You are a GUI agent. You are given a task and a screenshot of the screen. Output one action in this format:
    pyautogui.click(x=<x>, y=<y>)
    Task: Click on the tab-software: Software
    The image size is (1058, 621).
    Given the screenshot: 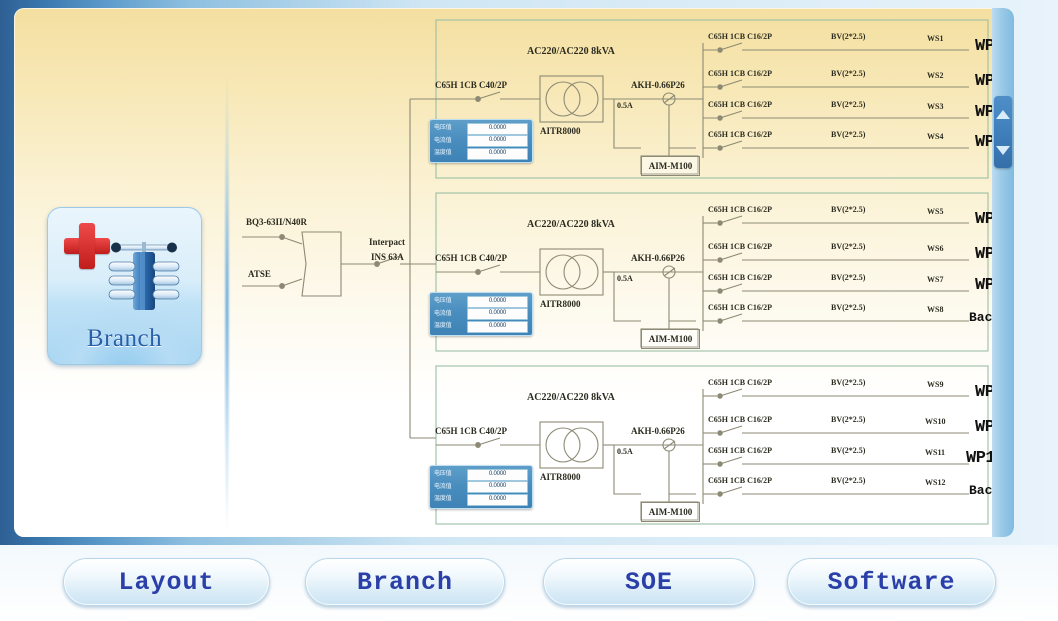 What is the action you would take?
    pyautogui.click(x=891, y=582)
    